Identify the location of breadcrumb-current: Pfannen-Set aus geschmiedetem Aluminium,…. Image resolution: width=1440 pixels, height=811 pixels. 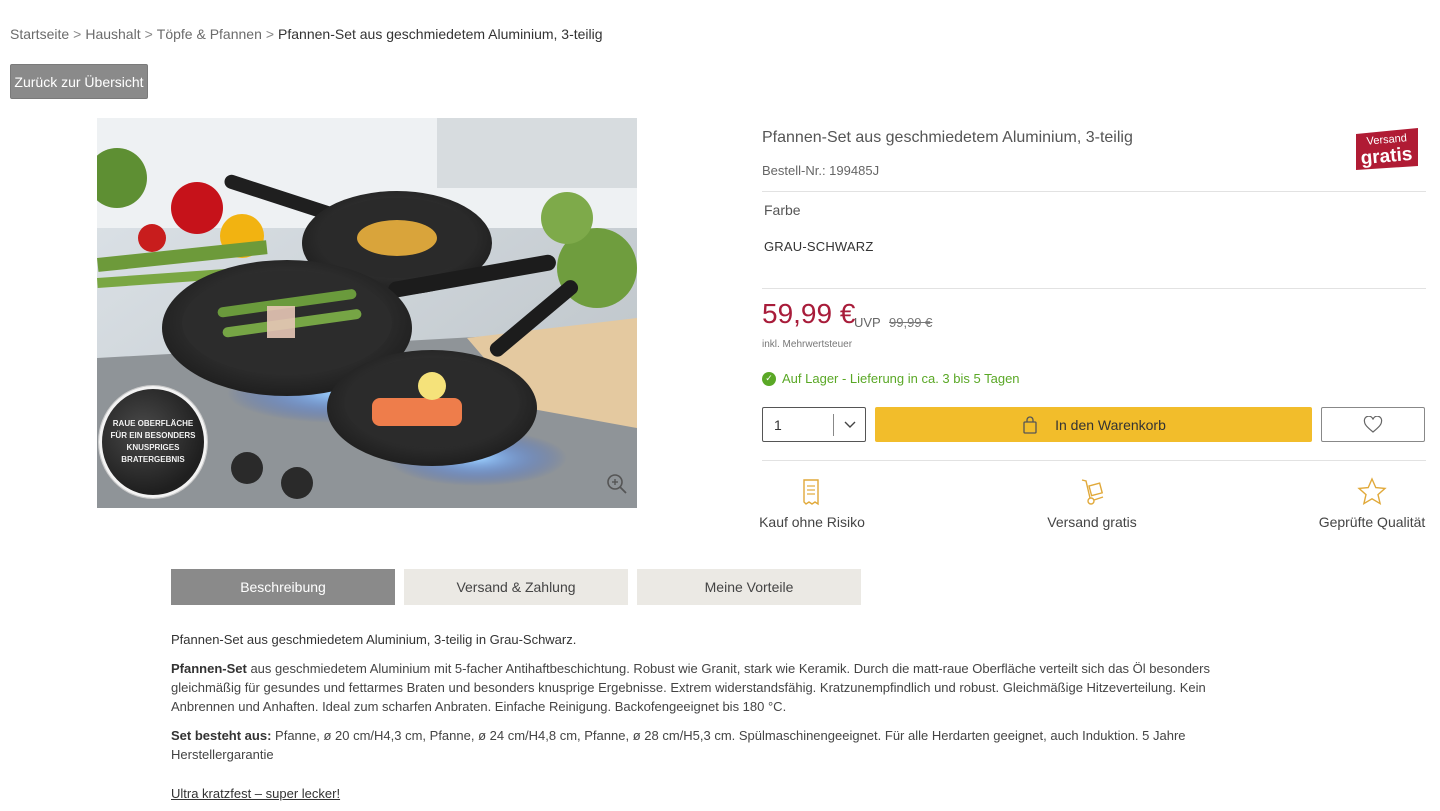
(440, 34).